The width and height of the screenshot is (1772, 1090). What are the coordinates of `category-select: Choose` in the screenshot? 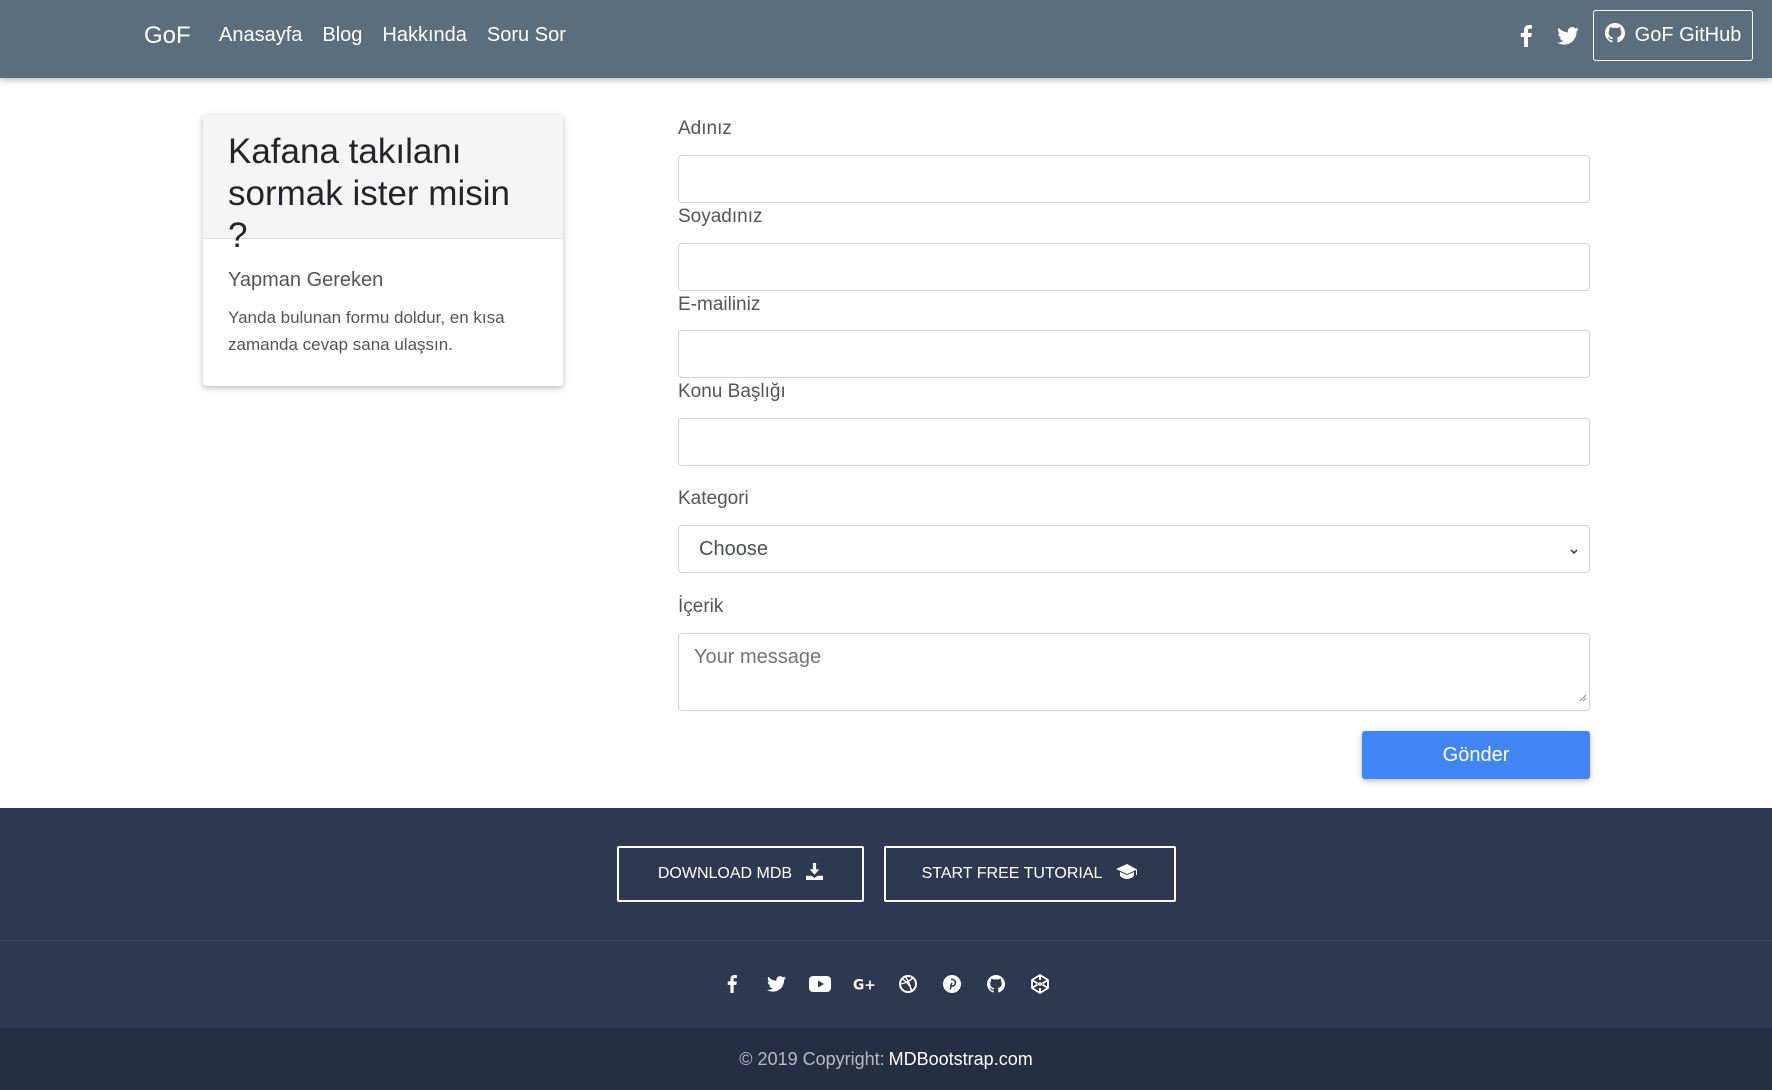 It's located at (1134, 549).